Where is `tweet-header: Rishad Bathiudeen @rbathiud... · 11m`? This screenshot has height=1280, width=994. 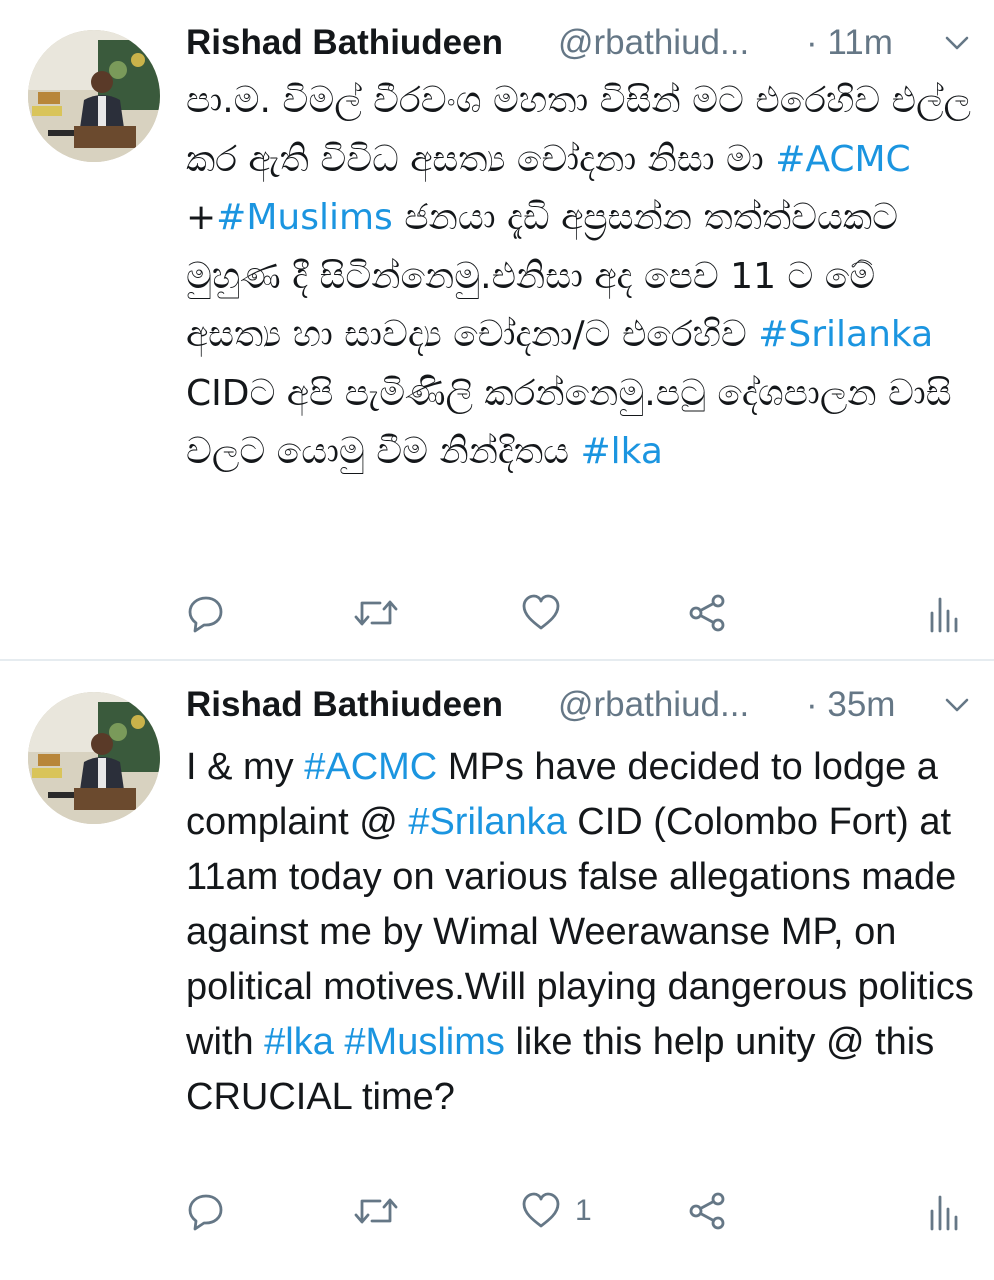 tweet-header: Rishad Bathiudeen @rbathiud... · 11m is located at coordinates (581, 45).